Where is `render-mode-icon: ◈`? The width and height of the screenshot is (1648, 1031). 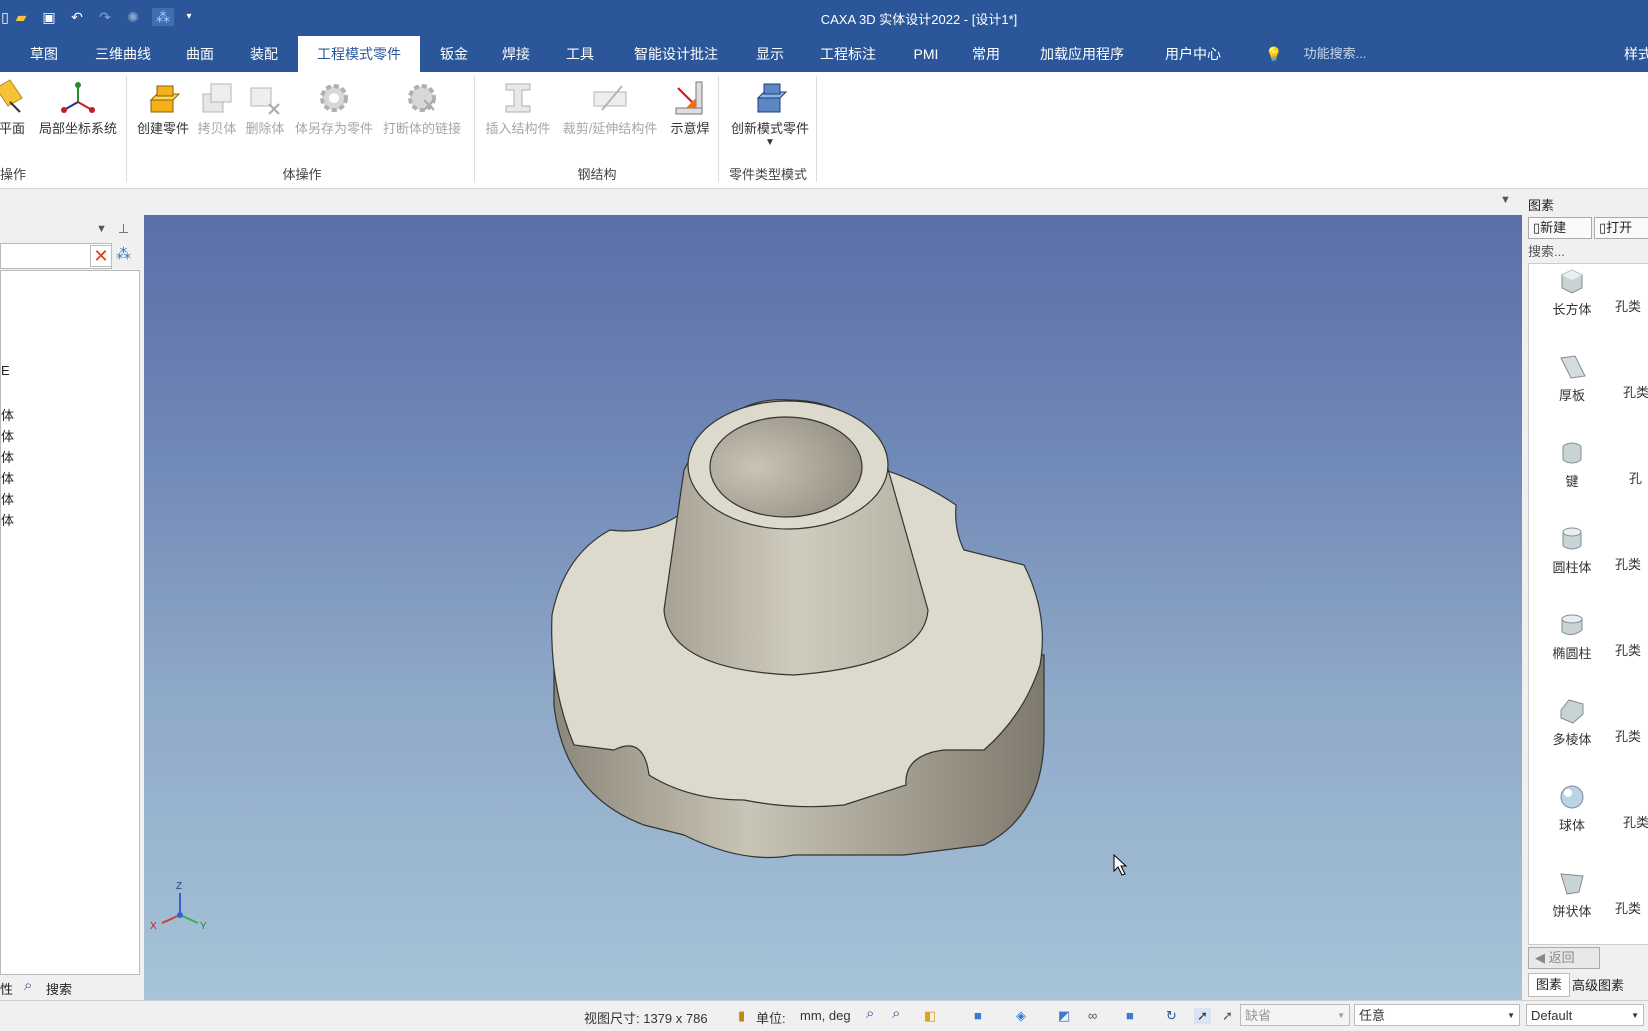 render-mode-icon: ◈ is located at coordinates (1021, 1016).